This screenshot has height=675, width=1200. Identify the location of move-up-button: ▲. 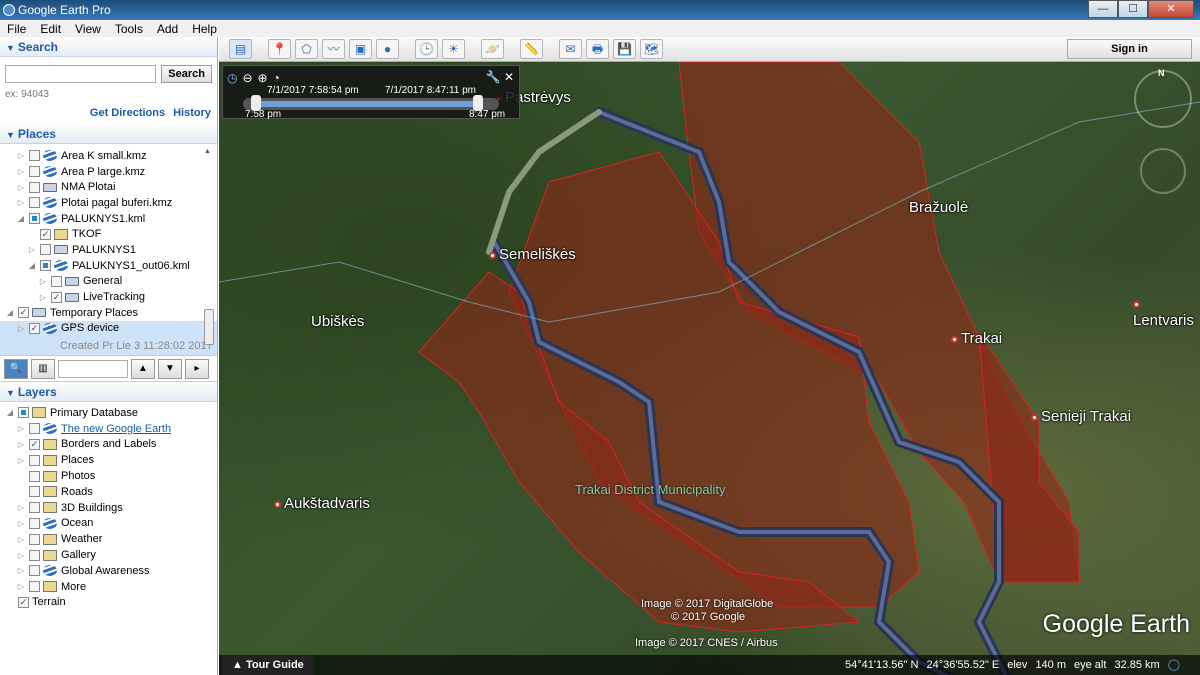
(143, 368).